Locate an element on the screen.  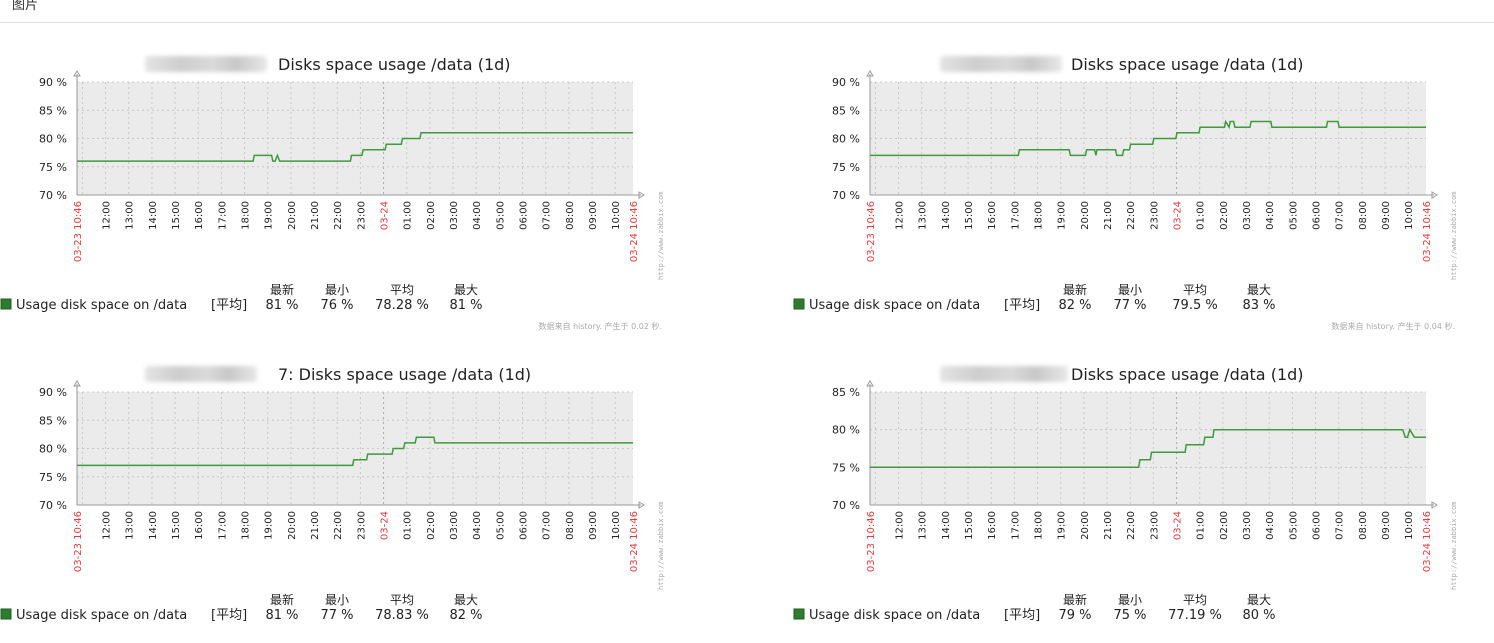
c3-ytick-label: 90 % is located at coordinates (53, 392).